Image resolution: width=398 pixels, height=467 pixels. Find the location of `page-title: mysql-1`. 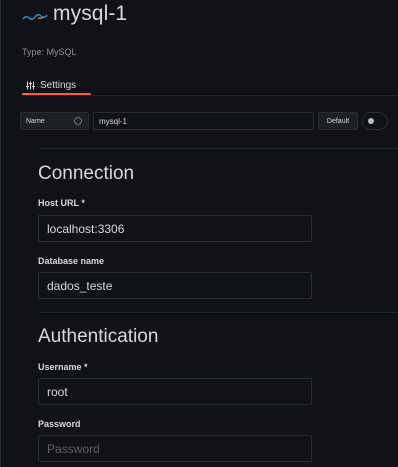

page-title: mysql-1 is located at coordinates (90, 13).